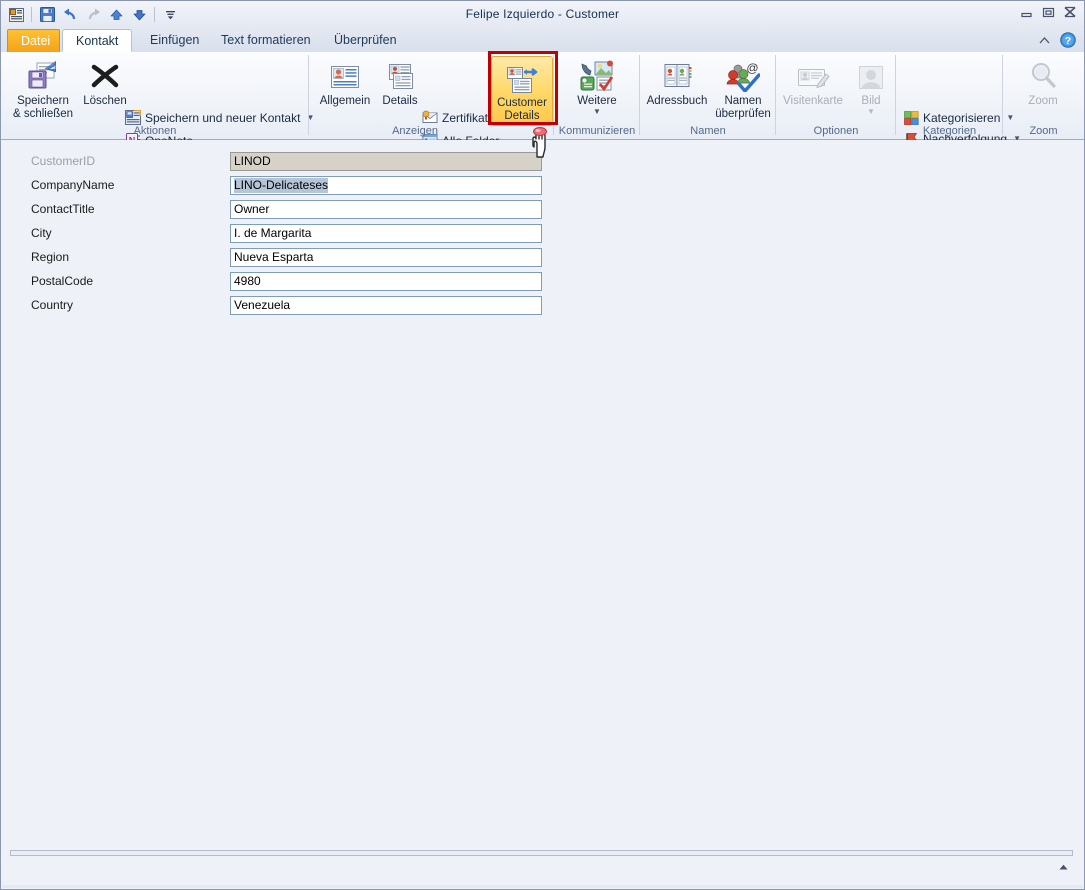 This screenshot has height=890, width=1085. I want to click on restore-icon, so click(1048, 12).